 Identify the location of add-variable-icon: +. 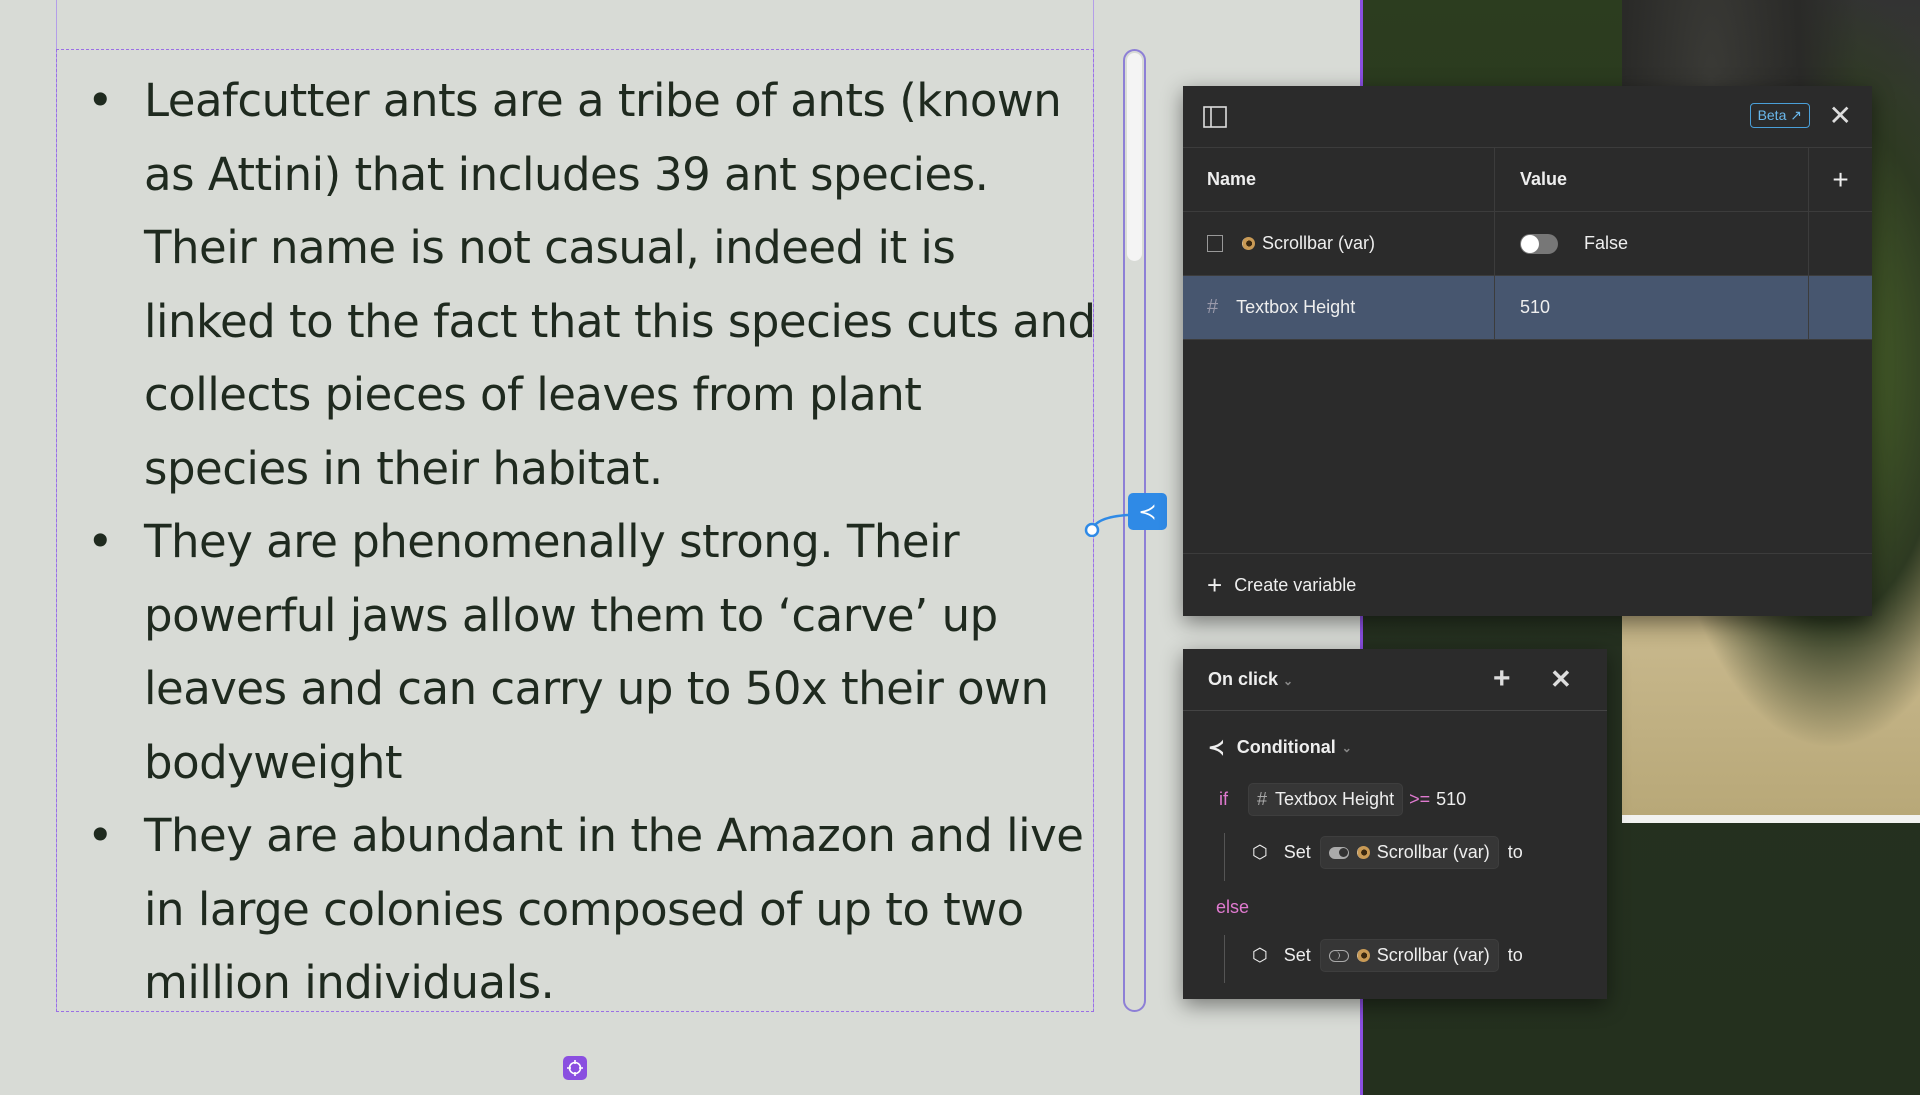
(1840, 179).